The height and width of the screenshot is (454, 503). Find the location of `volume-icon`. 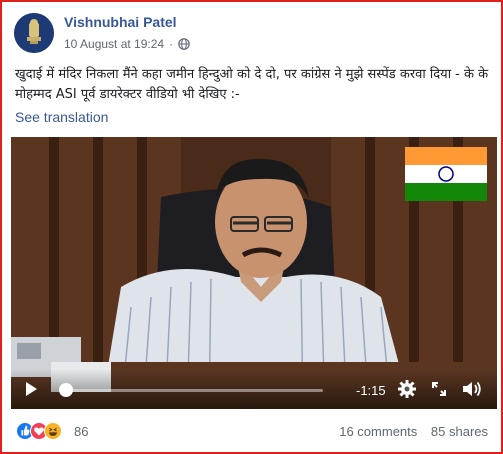

volume-icon is located at coordinates (472, 389).